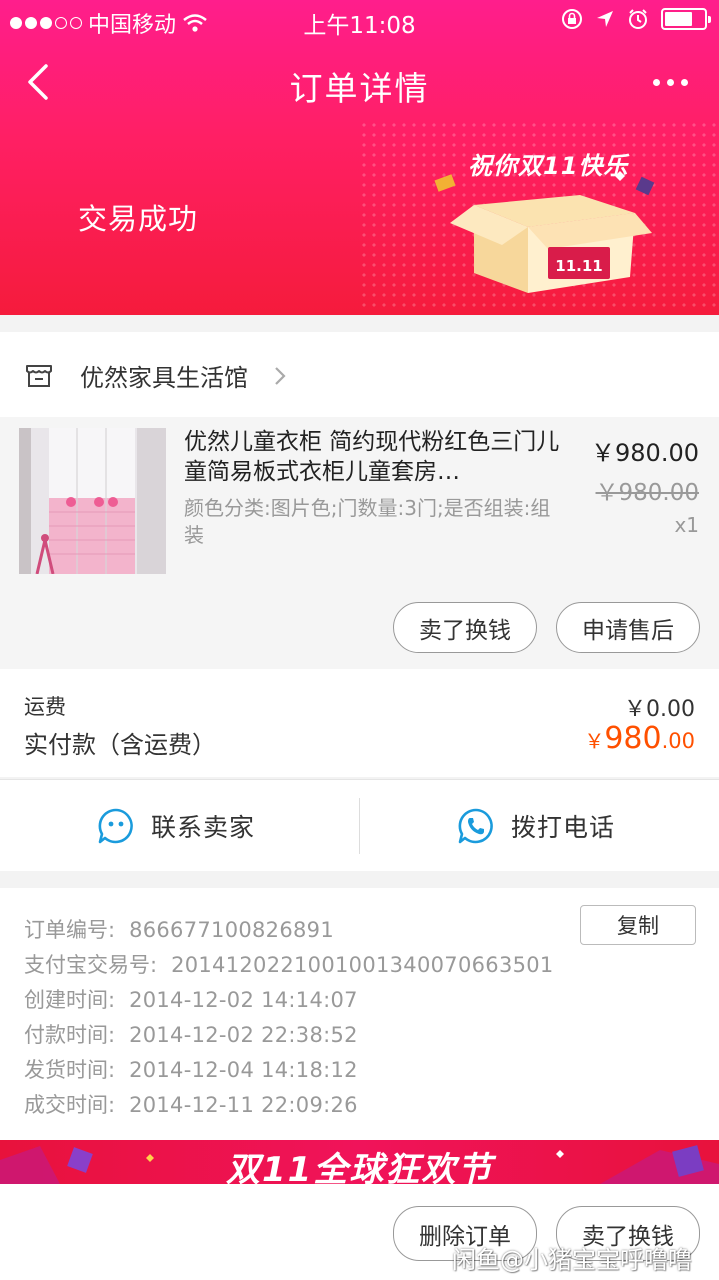  I want to click on paid-time-value: 2014-12-02 22:38:52, so click(243, 1035).